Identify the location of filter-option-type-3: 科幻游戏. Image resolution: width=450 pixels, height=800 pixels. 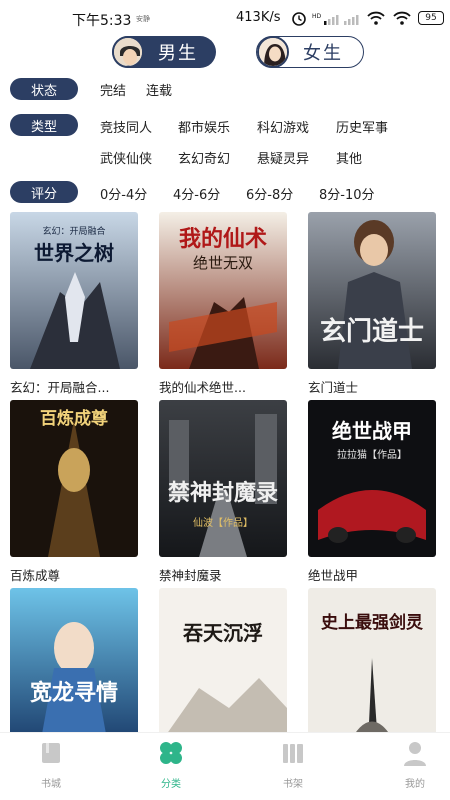
(283, 126).